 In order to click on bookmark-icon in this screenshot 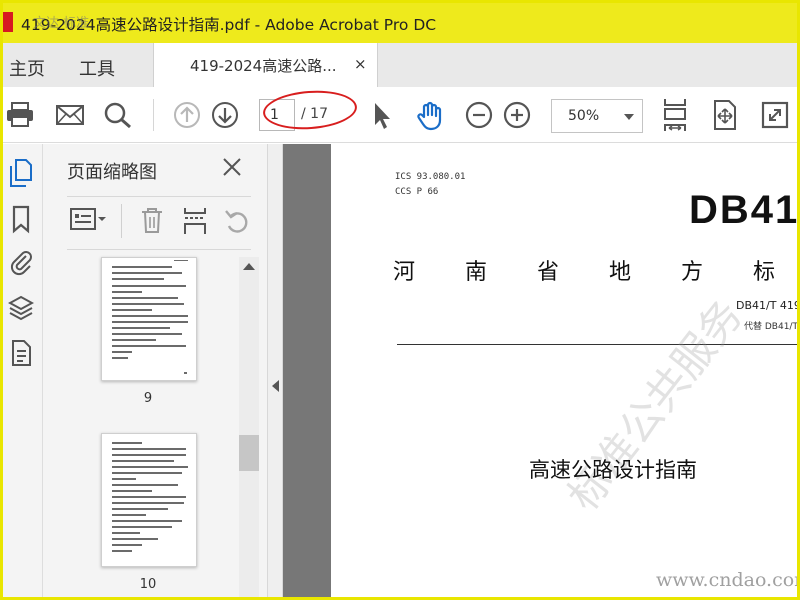, I will do `click(21, 219)`.